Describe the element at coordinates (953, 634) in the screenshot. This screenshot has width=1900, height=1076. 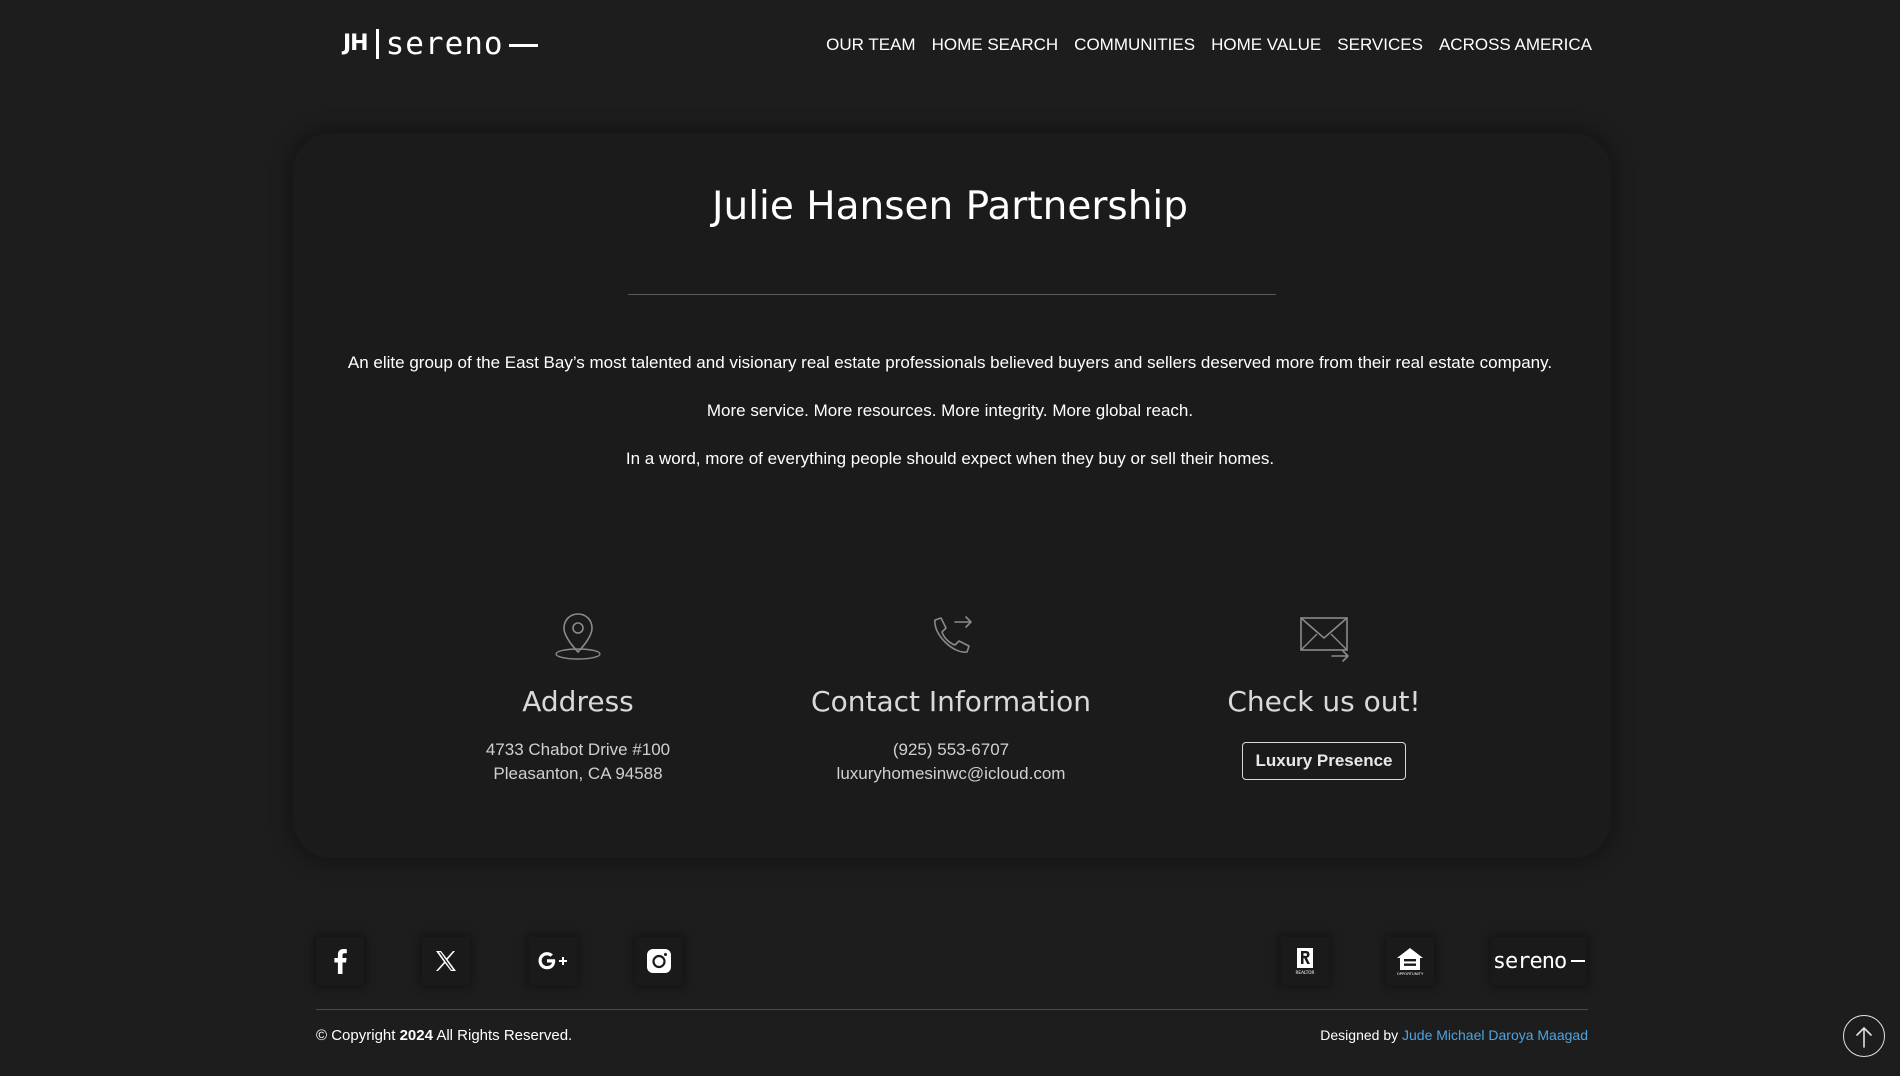
I see `phone-forward-icon` at that location.